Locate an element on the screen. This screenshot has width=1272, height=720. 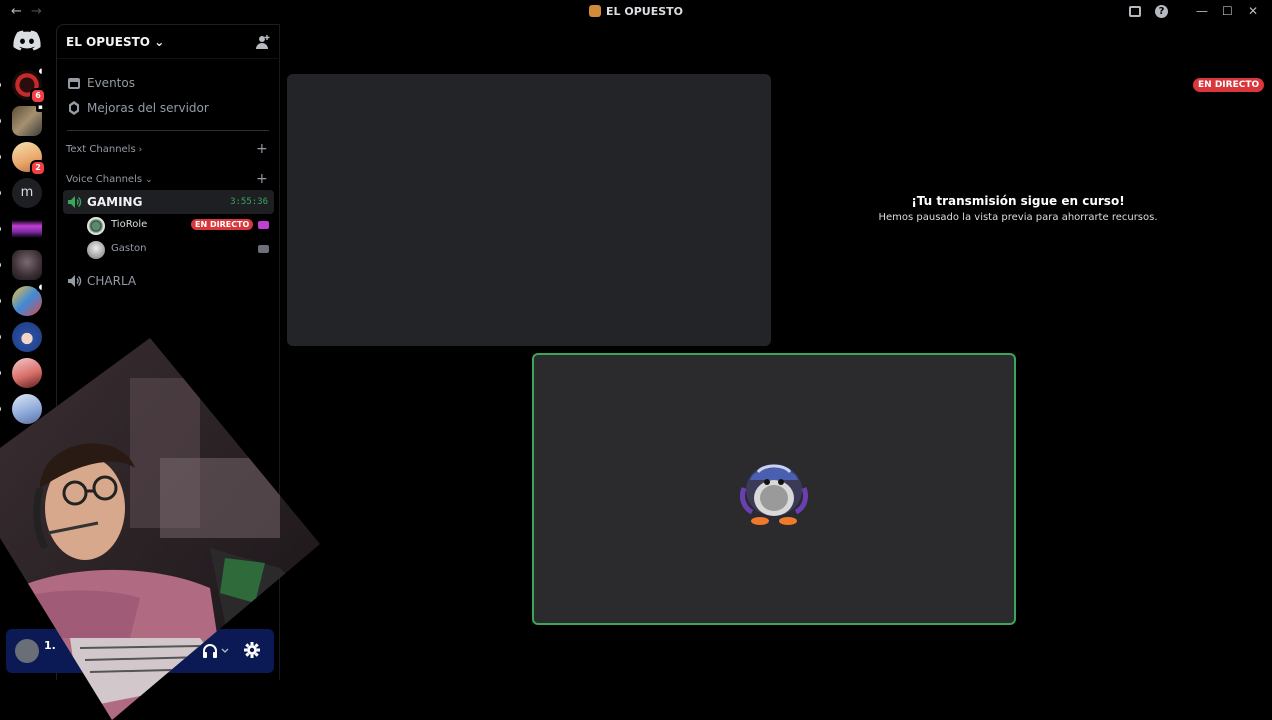
voice-channel-name: CHARLA is located at coordinates (112, 281).